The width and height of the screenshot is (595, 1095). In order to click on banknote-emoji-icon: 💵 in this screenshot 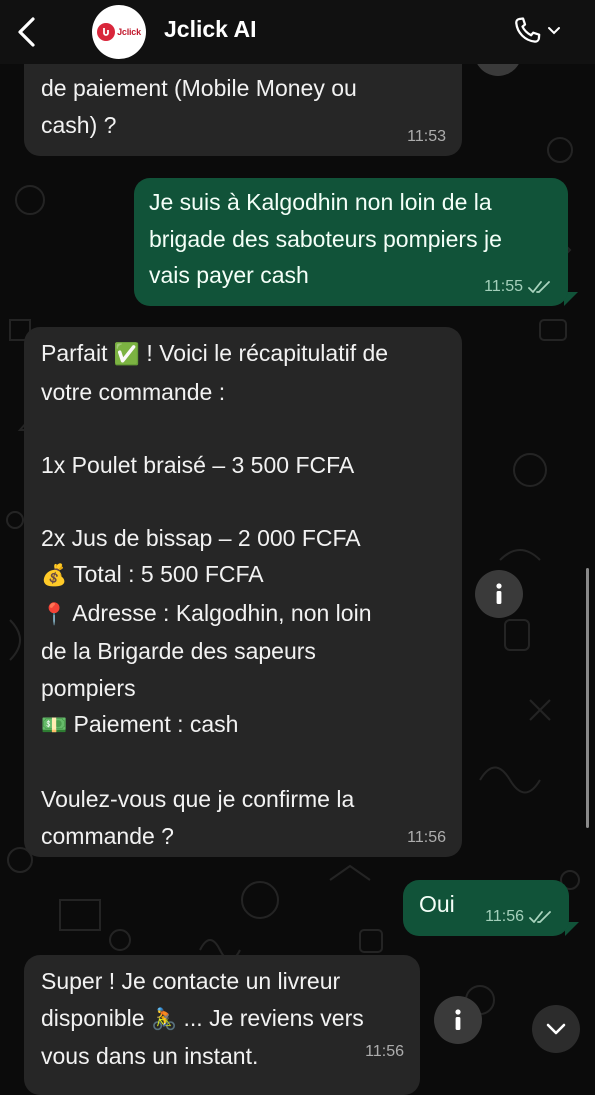, I will do `click(54, 725)`.